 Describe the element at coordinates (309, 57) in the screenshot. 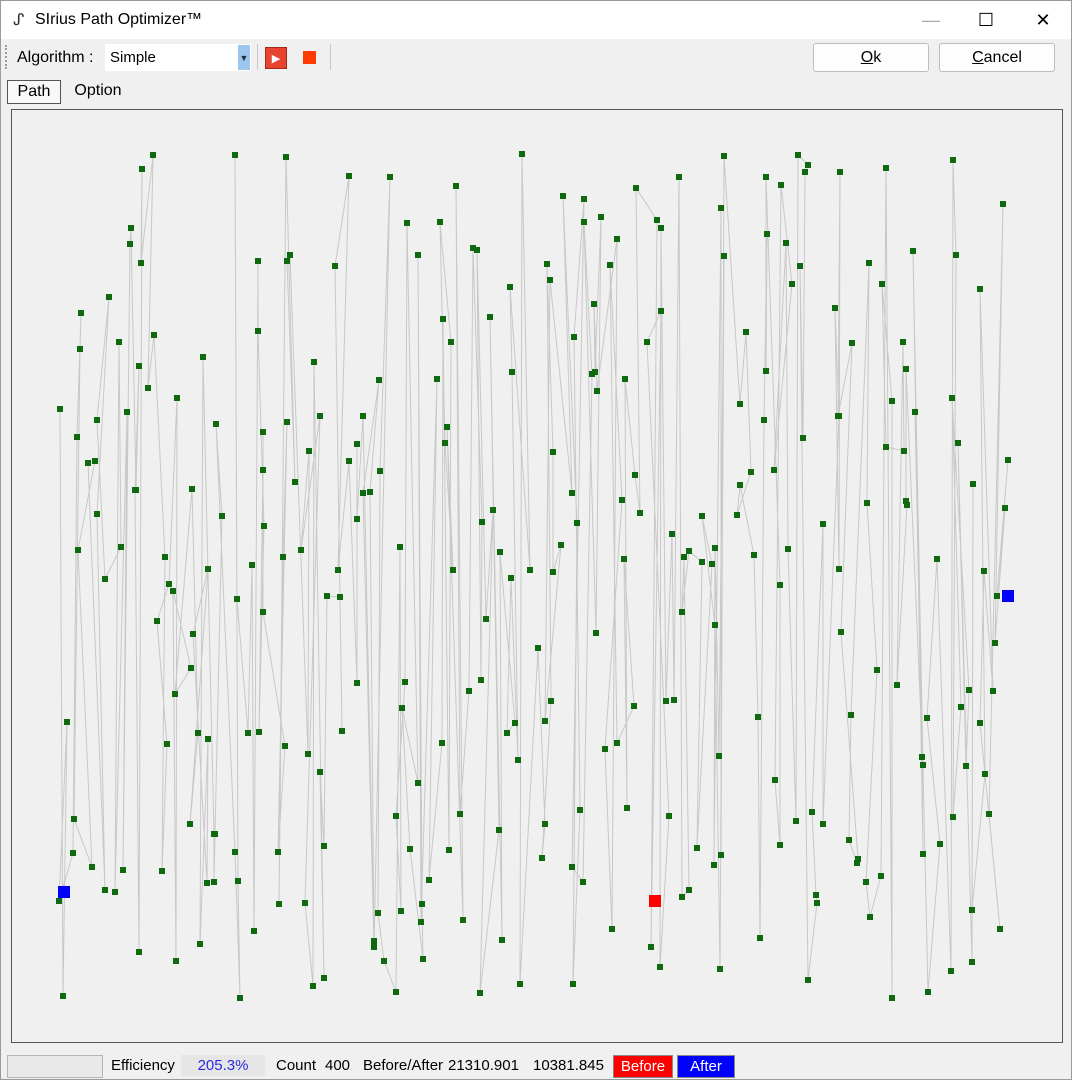

I see `stop-button` at that location.